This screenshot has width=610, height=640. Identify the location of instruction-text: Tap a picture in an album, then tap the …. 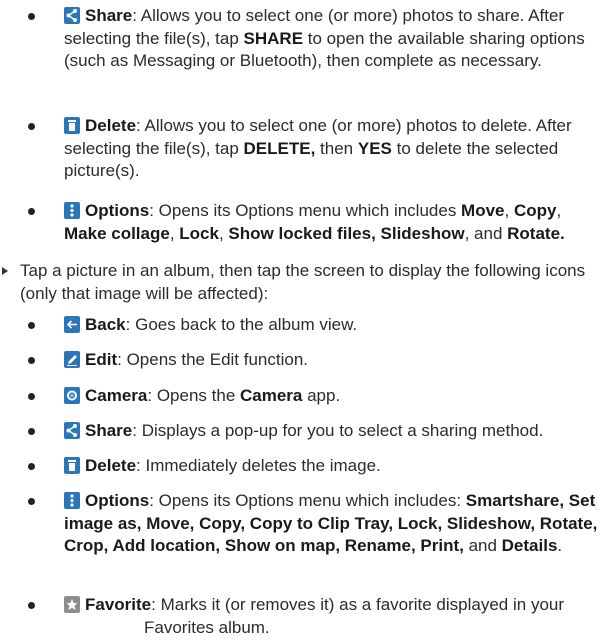
(303, 282).